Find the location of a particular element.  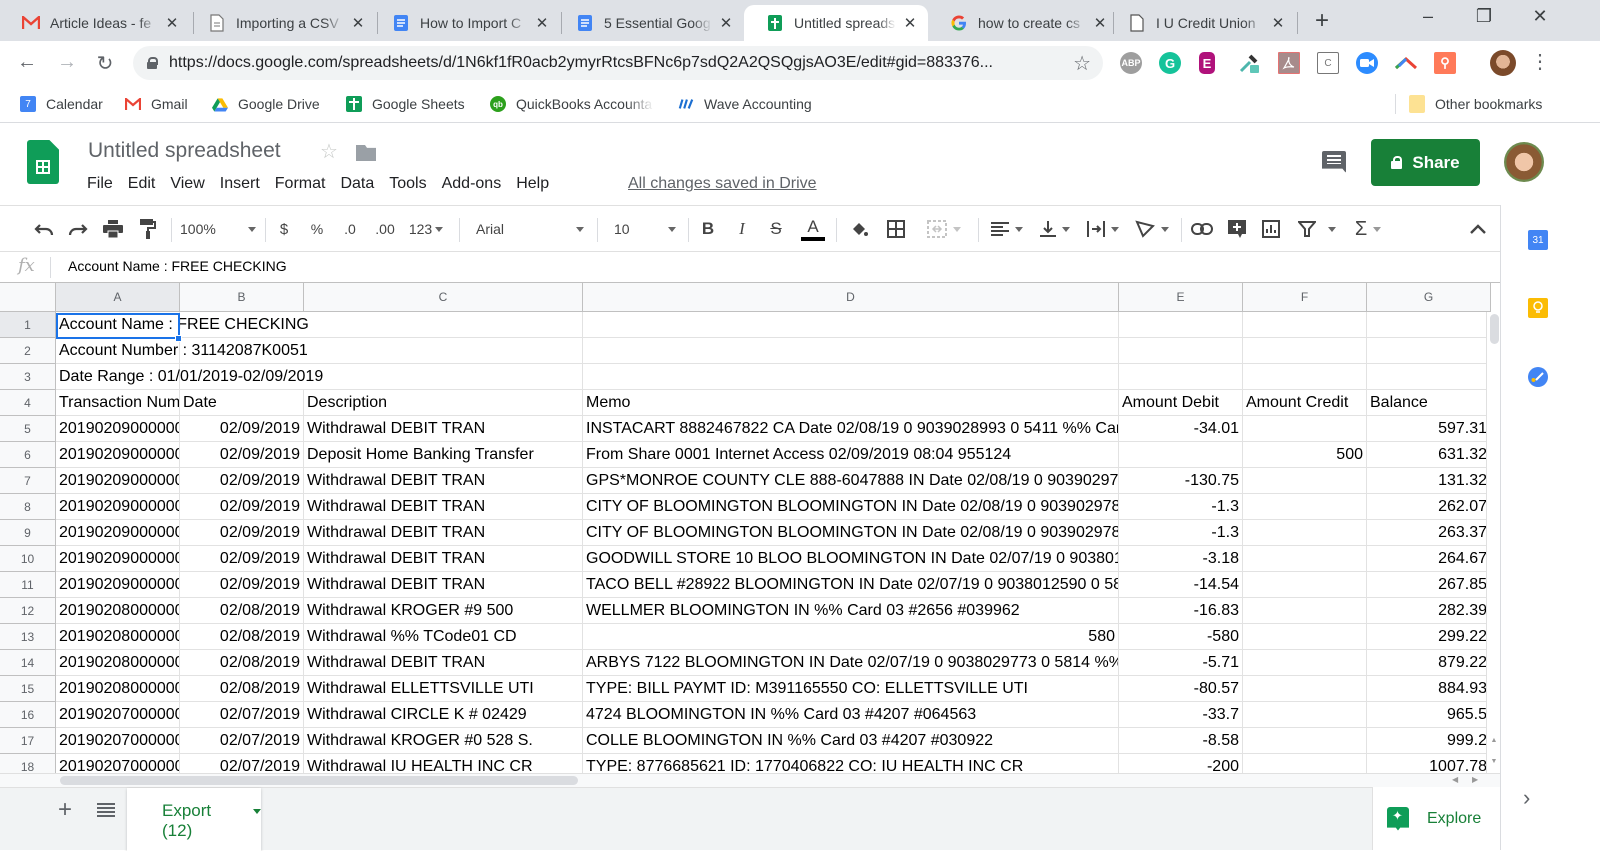

vertical-scrollbar: ▲ ▼ is located at coordinates (1493, 542).